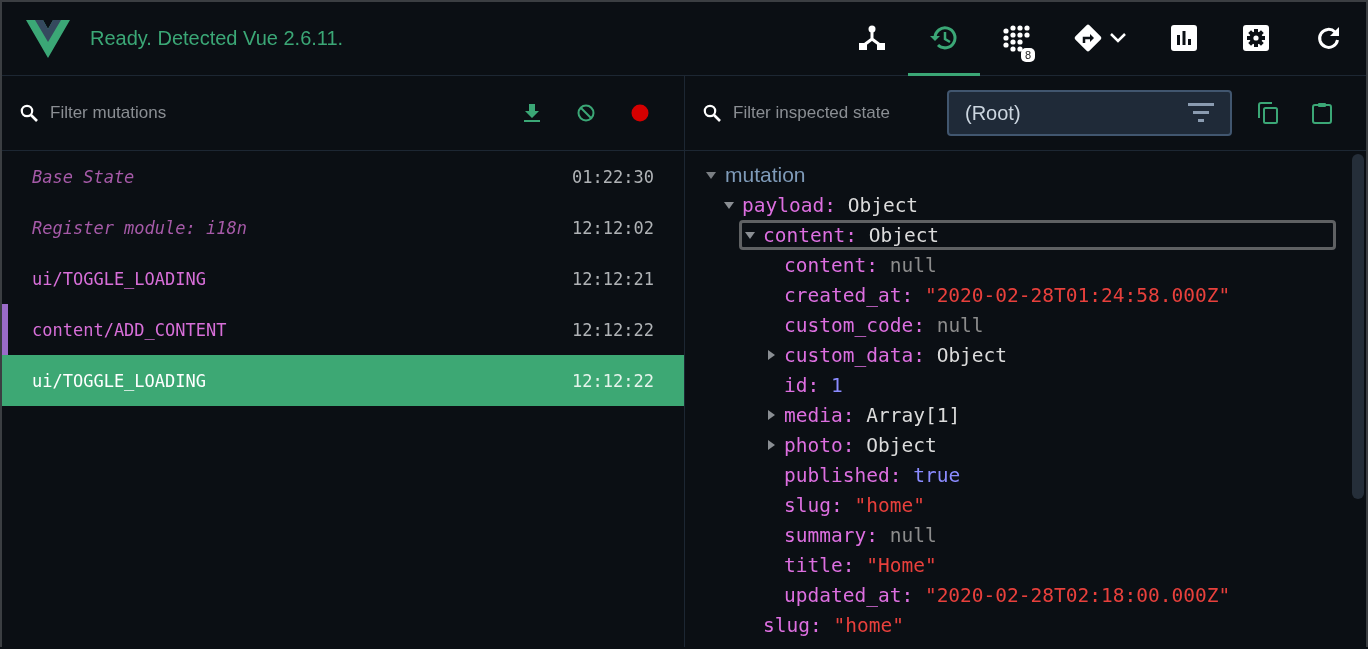  Describe the element at coordinates (586, 113) in the screenshot. I see `block-icon` at that location.